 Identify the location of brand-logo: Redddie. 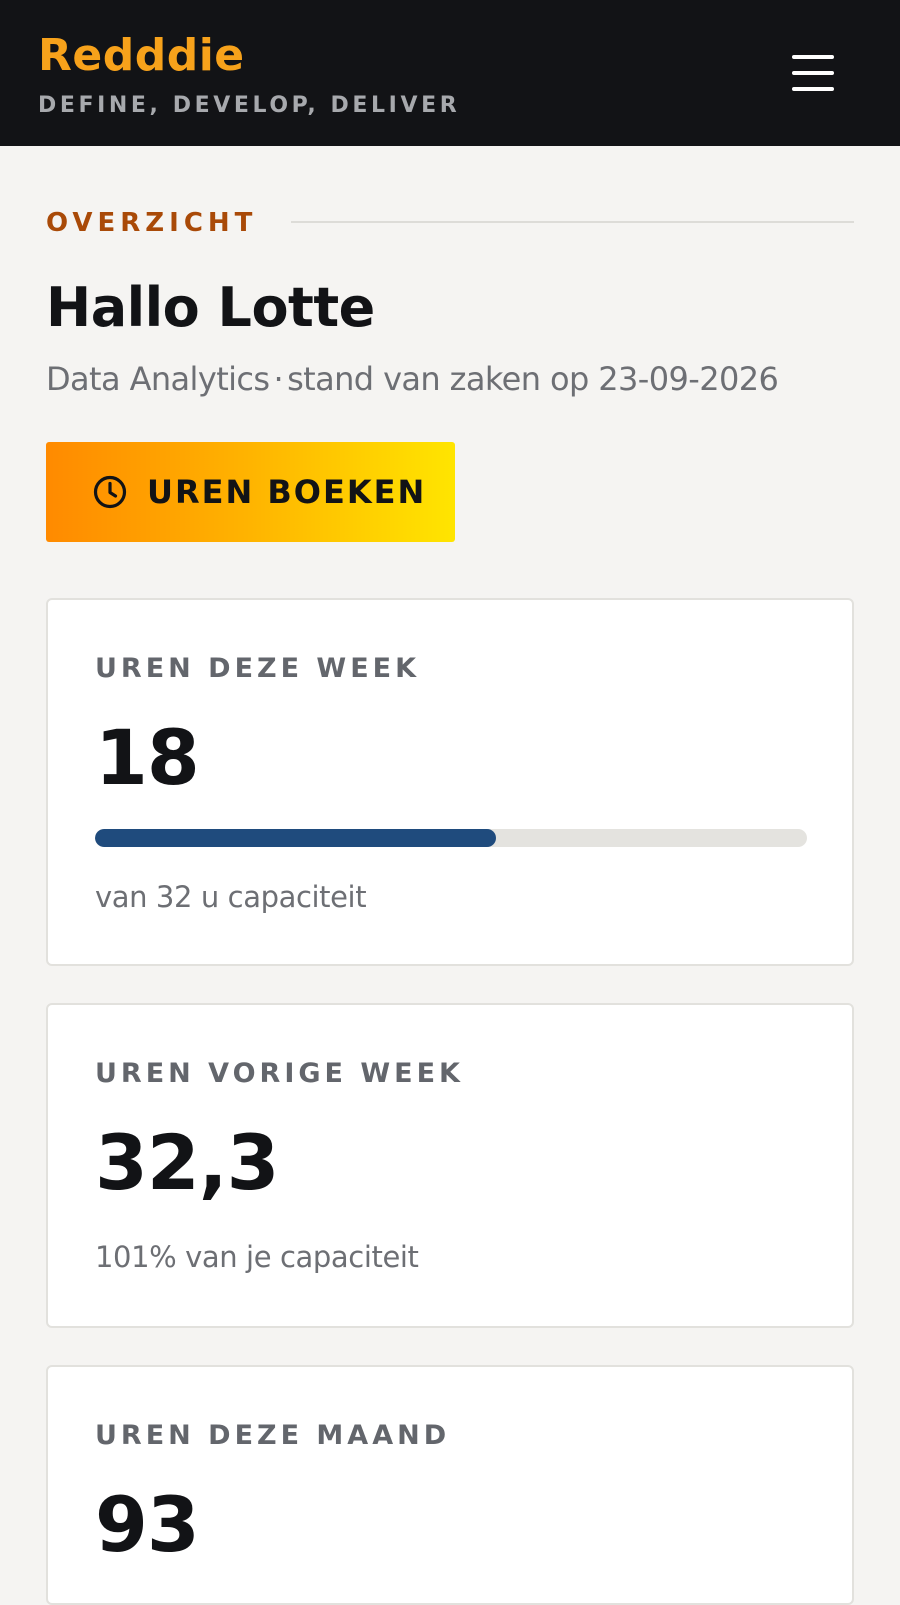
(141, 56).